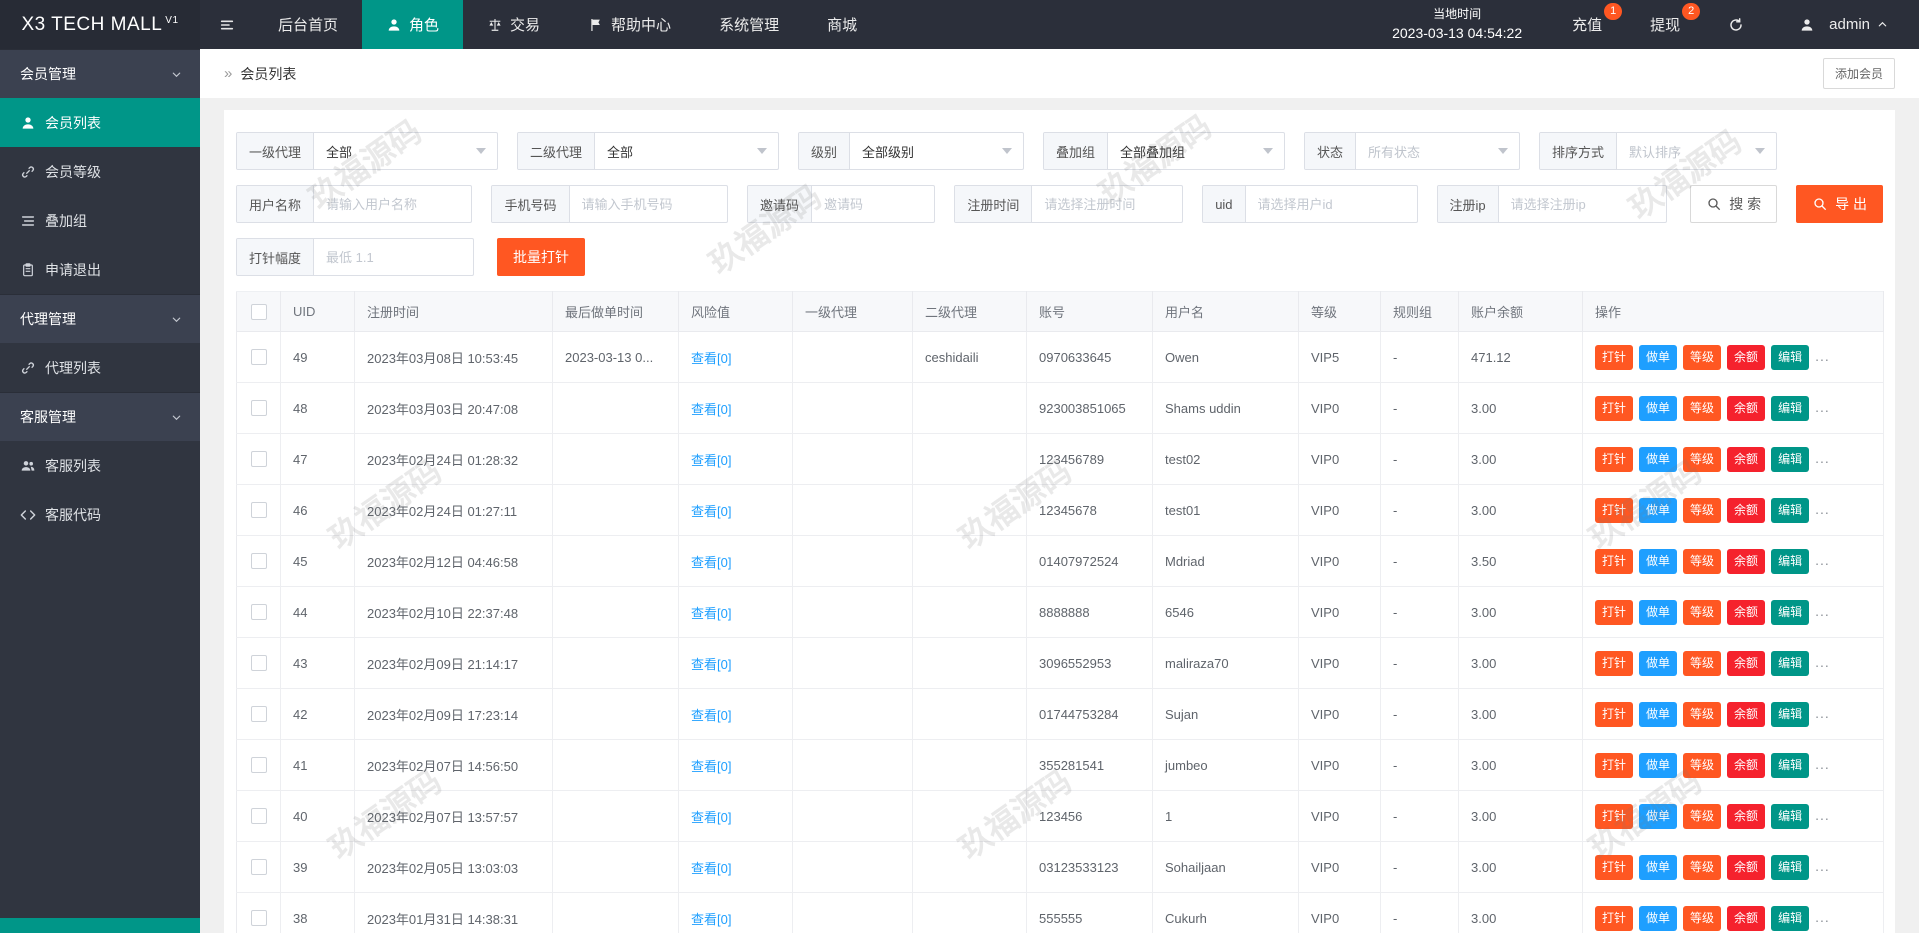 The height and width of the screenshot is (933, 1919). Describe the element at coordinates (100, 269) in the screenshot. I see `sidebar-item-quit-apply: 申请退出` at that location.